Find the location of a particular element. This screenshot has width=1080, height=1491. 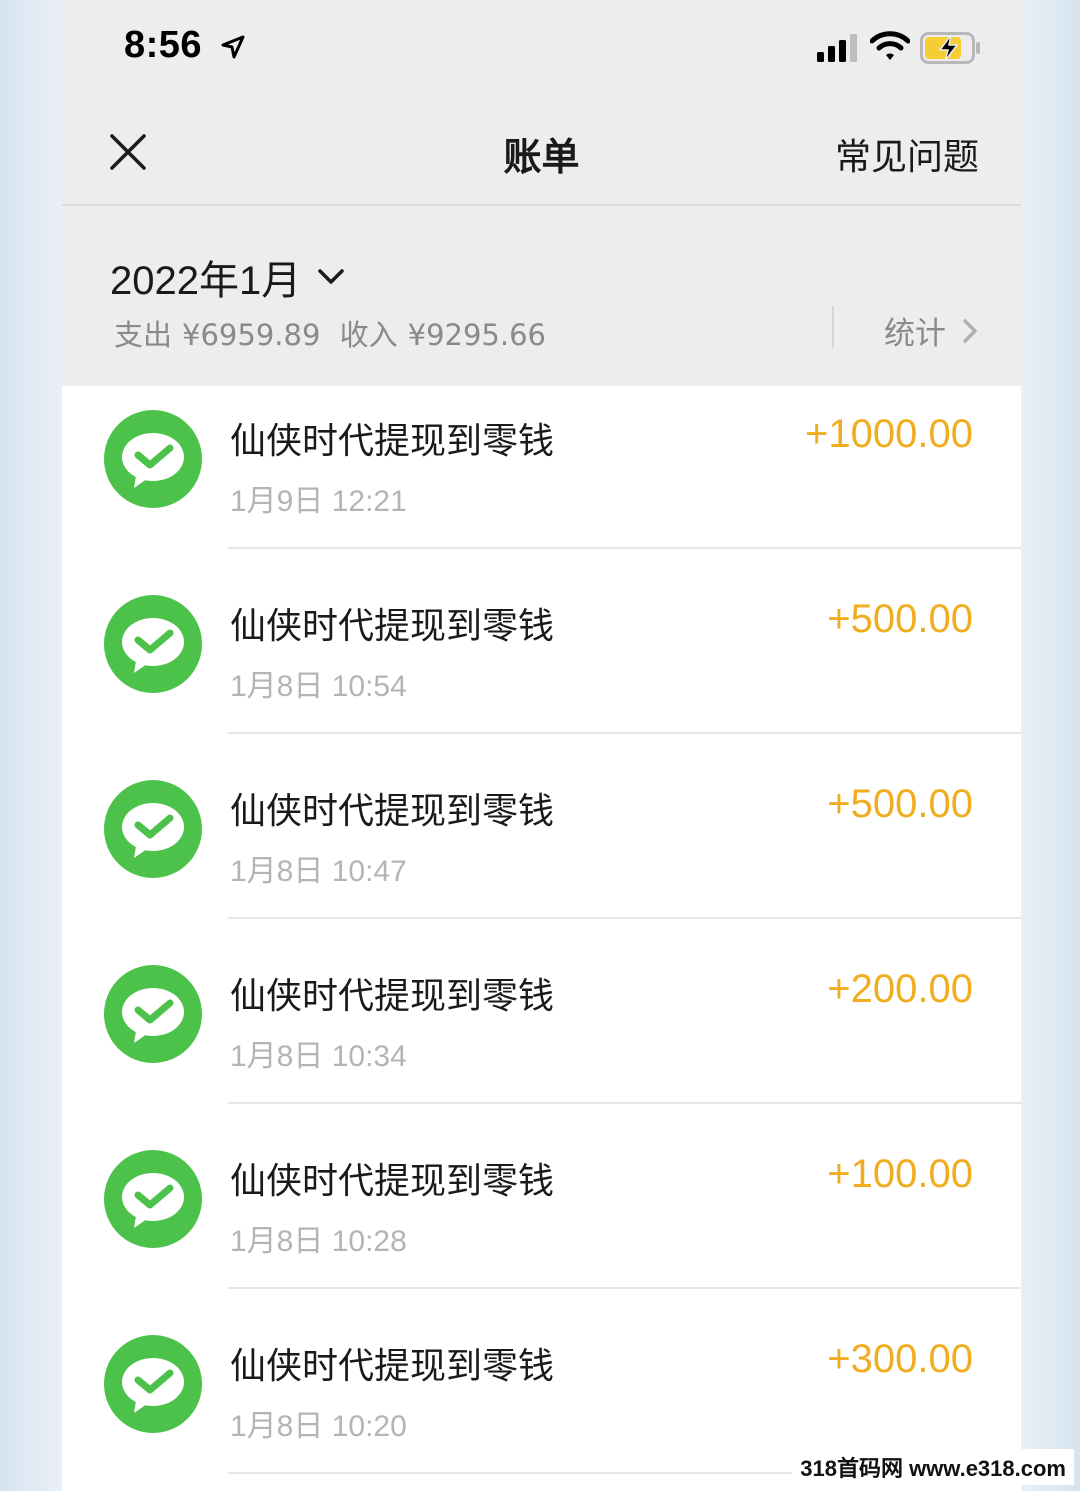

transaction-amount: +100.00 is located at coordinates (900, 1174).